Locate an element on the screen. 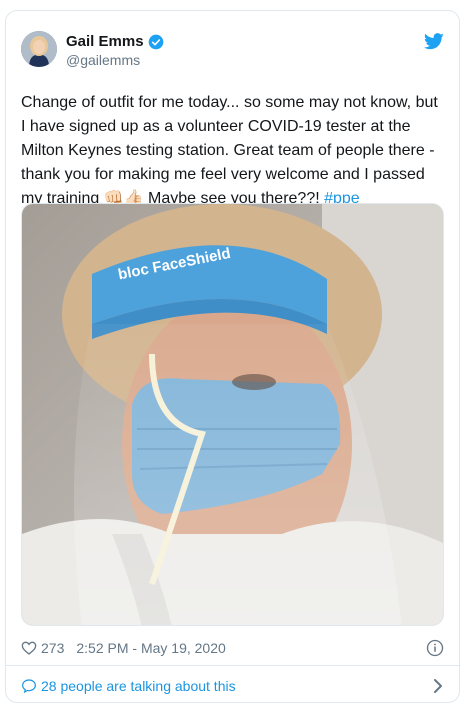 Image resolution: width=465 pixels, height=713 pixels. verified-badge-icon is located at coordinates (155, 41).